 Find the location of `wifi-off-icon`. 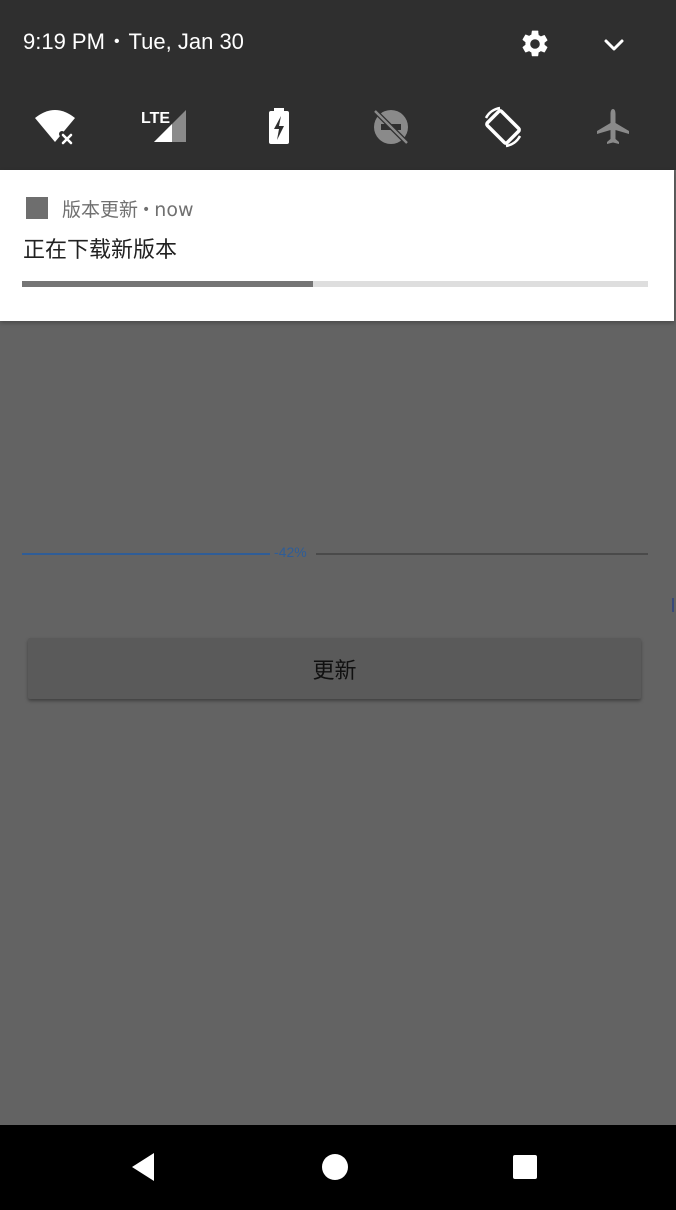

wifi-off-icon is located at coordinates (55, 127).